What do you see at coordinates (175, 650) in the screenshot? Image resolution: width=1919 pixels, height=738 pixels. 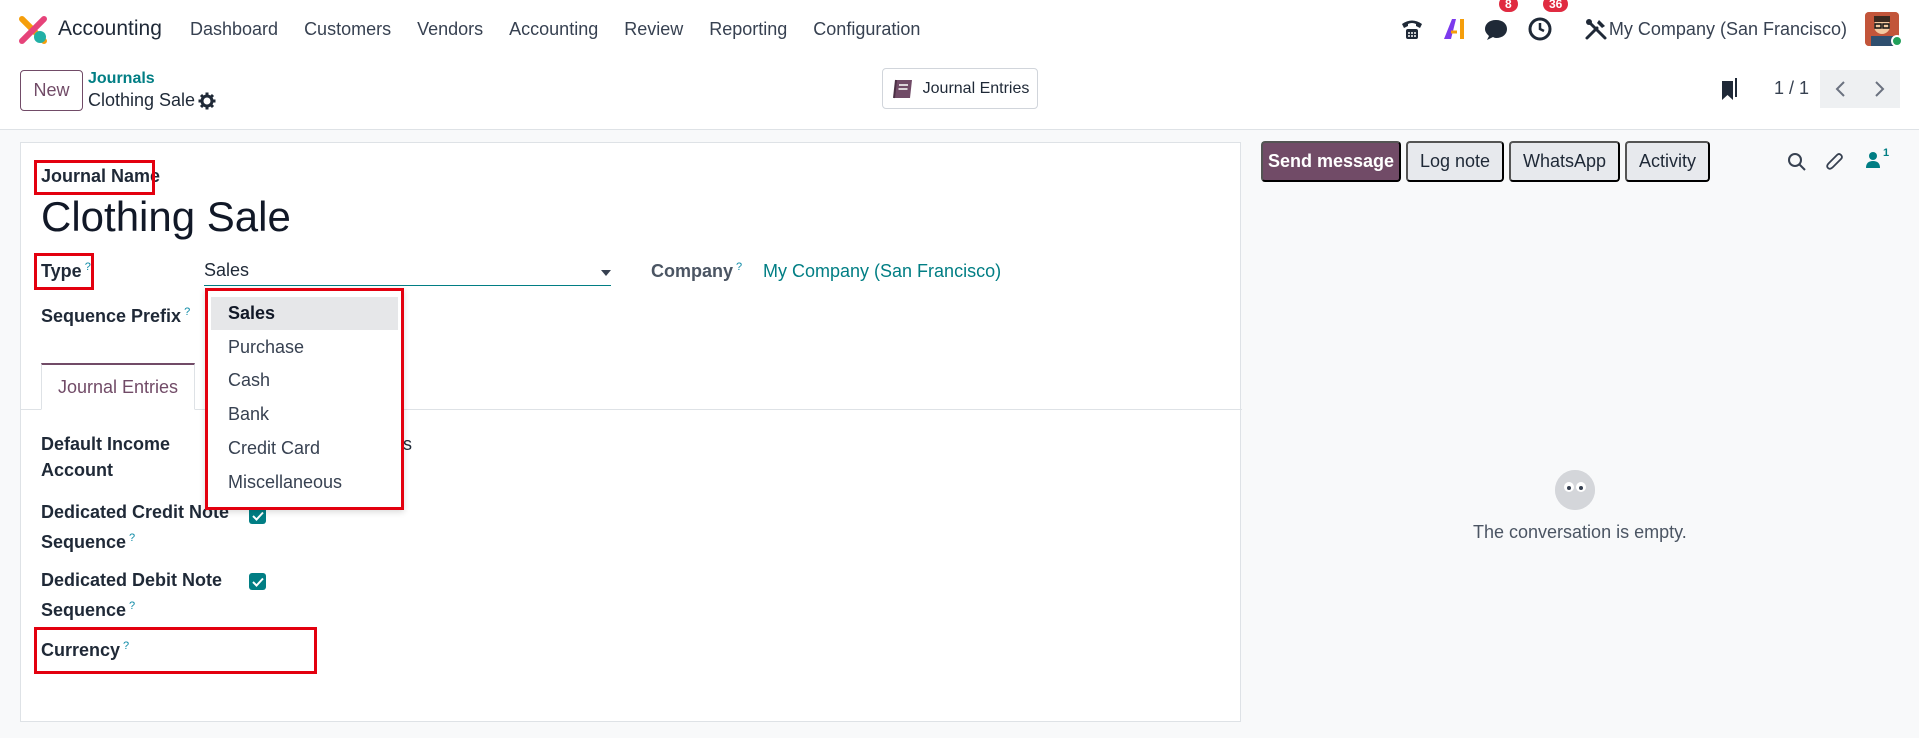 I see `highlight-currency` at bounding box center [175, 650].